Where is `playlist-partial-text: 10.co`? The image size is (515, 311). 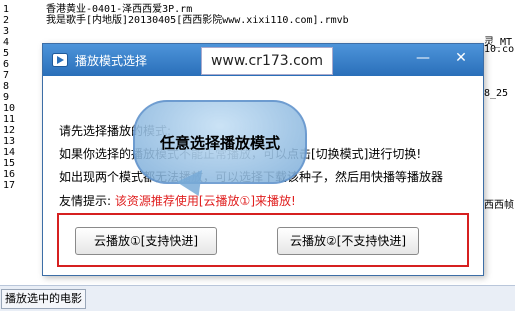 playlist-partial-text: 10.co is located at coordinates (499, 49).